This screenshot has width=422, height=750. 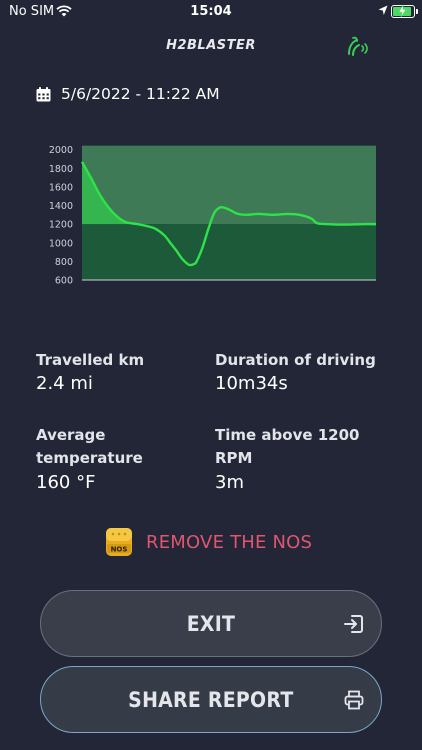 I want to click on share-report-button: SHARE REPORT, so click(x=211, y=699).